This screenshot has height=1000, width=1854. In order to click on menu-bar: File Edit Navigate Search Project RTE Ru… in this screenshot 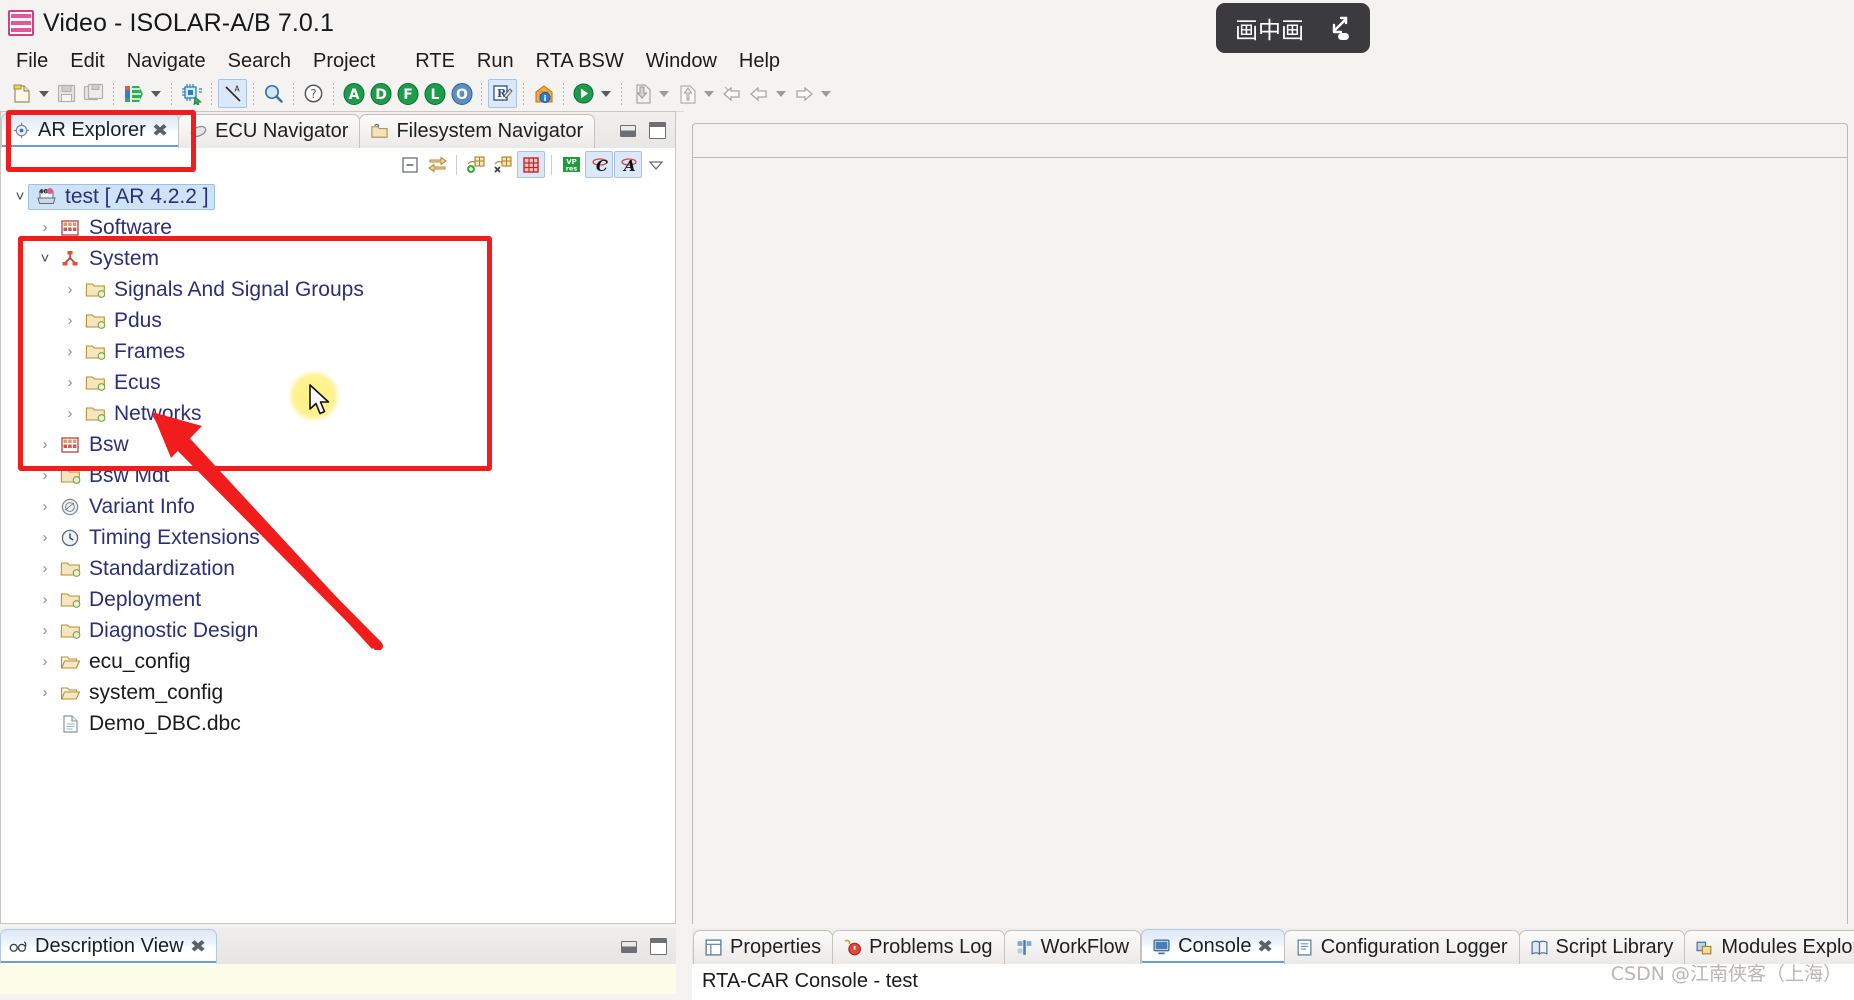, I will do `click(927, 61)`.